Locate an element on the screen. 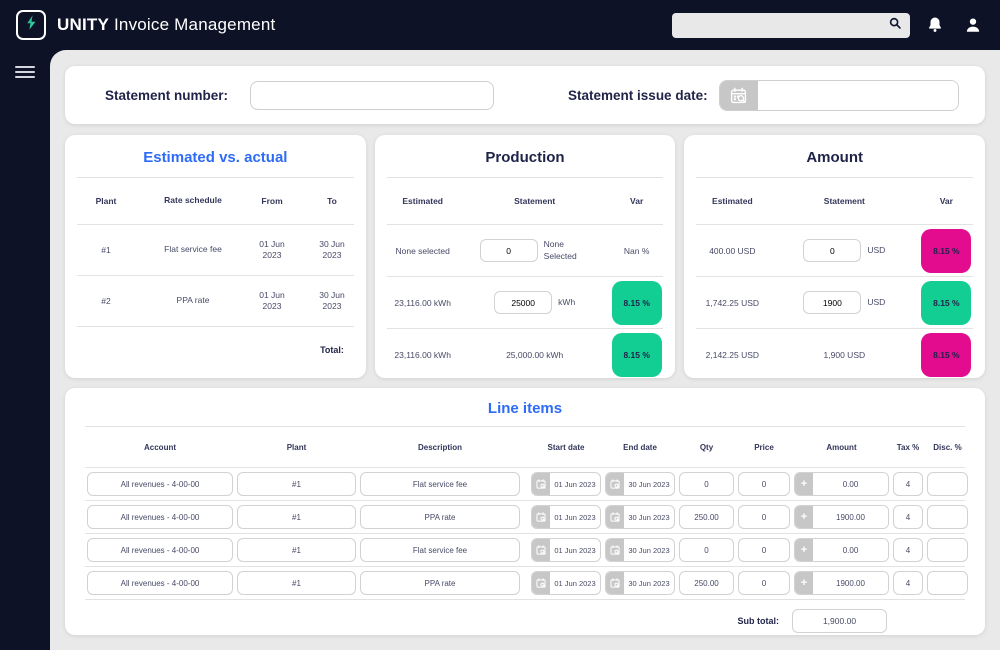  statement-issue-date-field is located at coordinates (838, 95).